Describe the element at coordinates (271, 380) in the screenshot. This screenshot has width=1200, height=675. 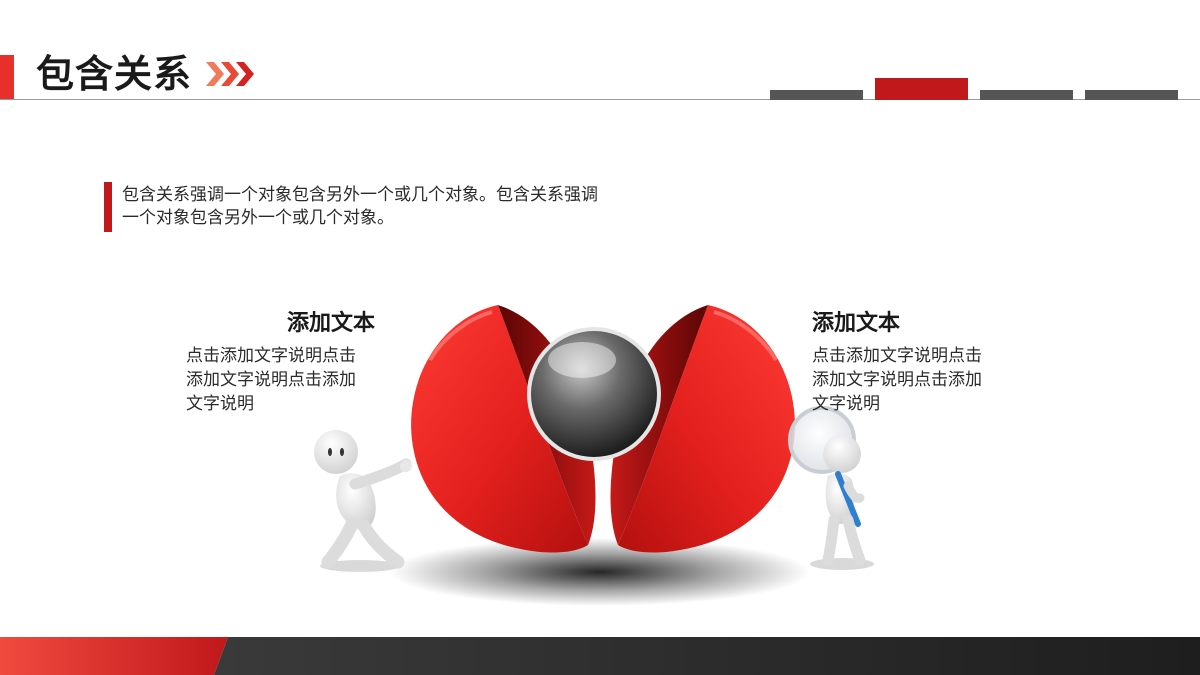
I see `left-block-line-2: 添加文字说明点击添加` at that location.